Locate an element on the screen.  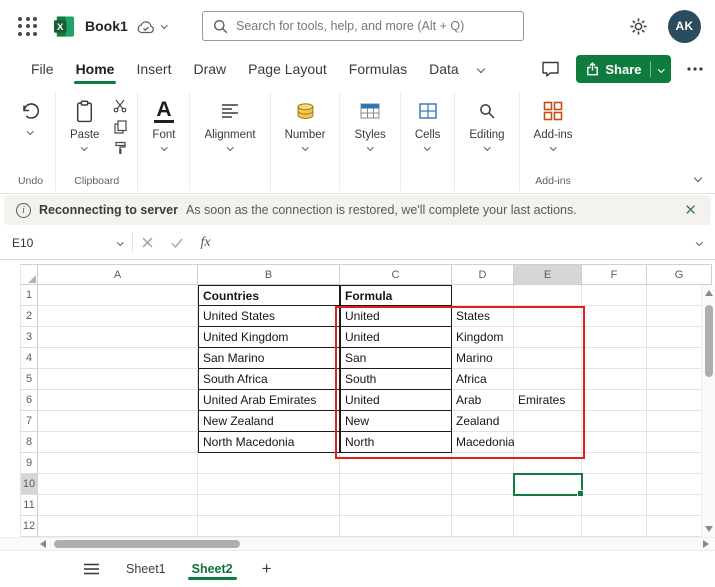
copy-button is located at coordinates (120, 127).